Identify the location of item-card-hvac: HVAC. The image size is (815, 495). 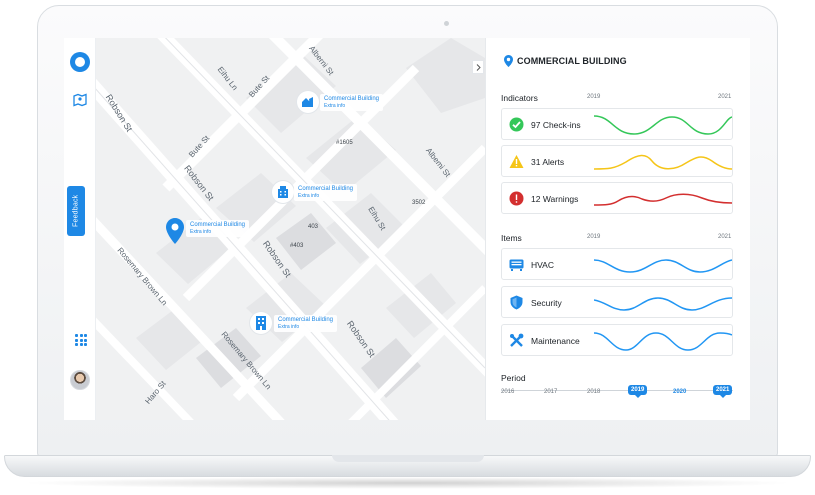
(617, 264).